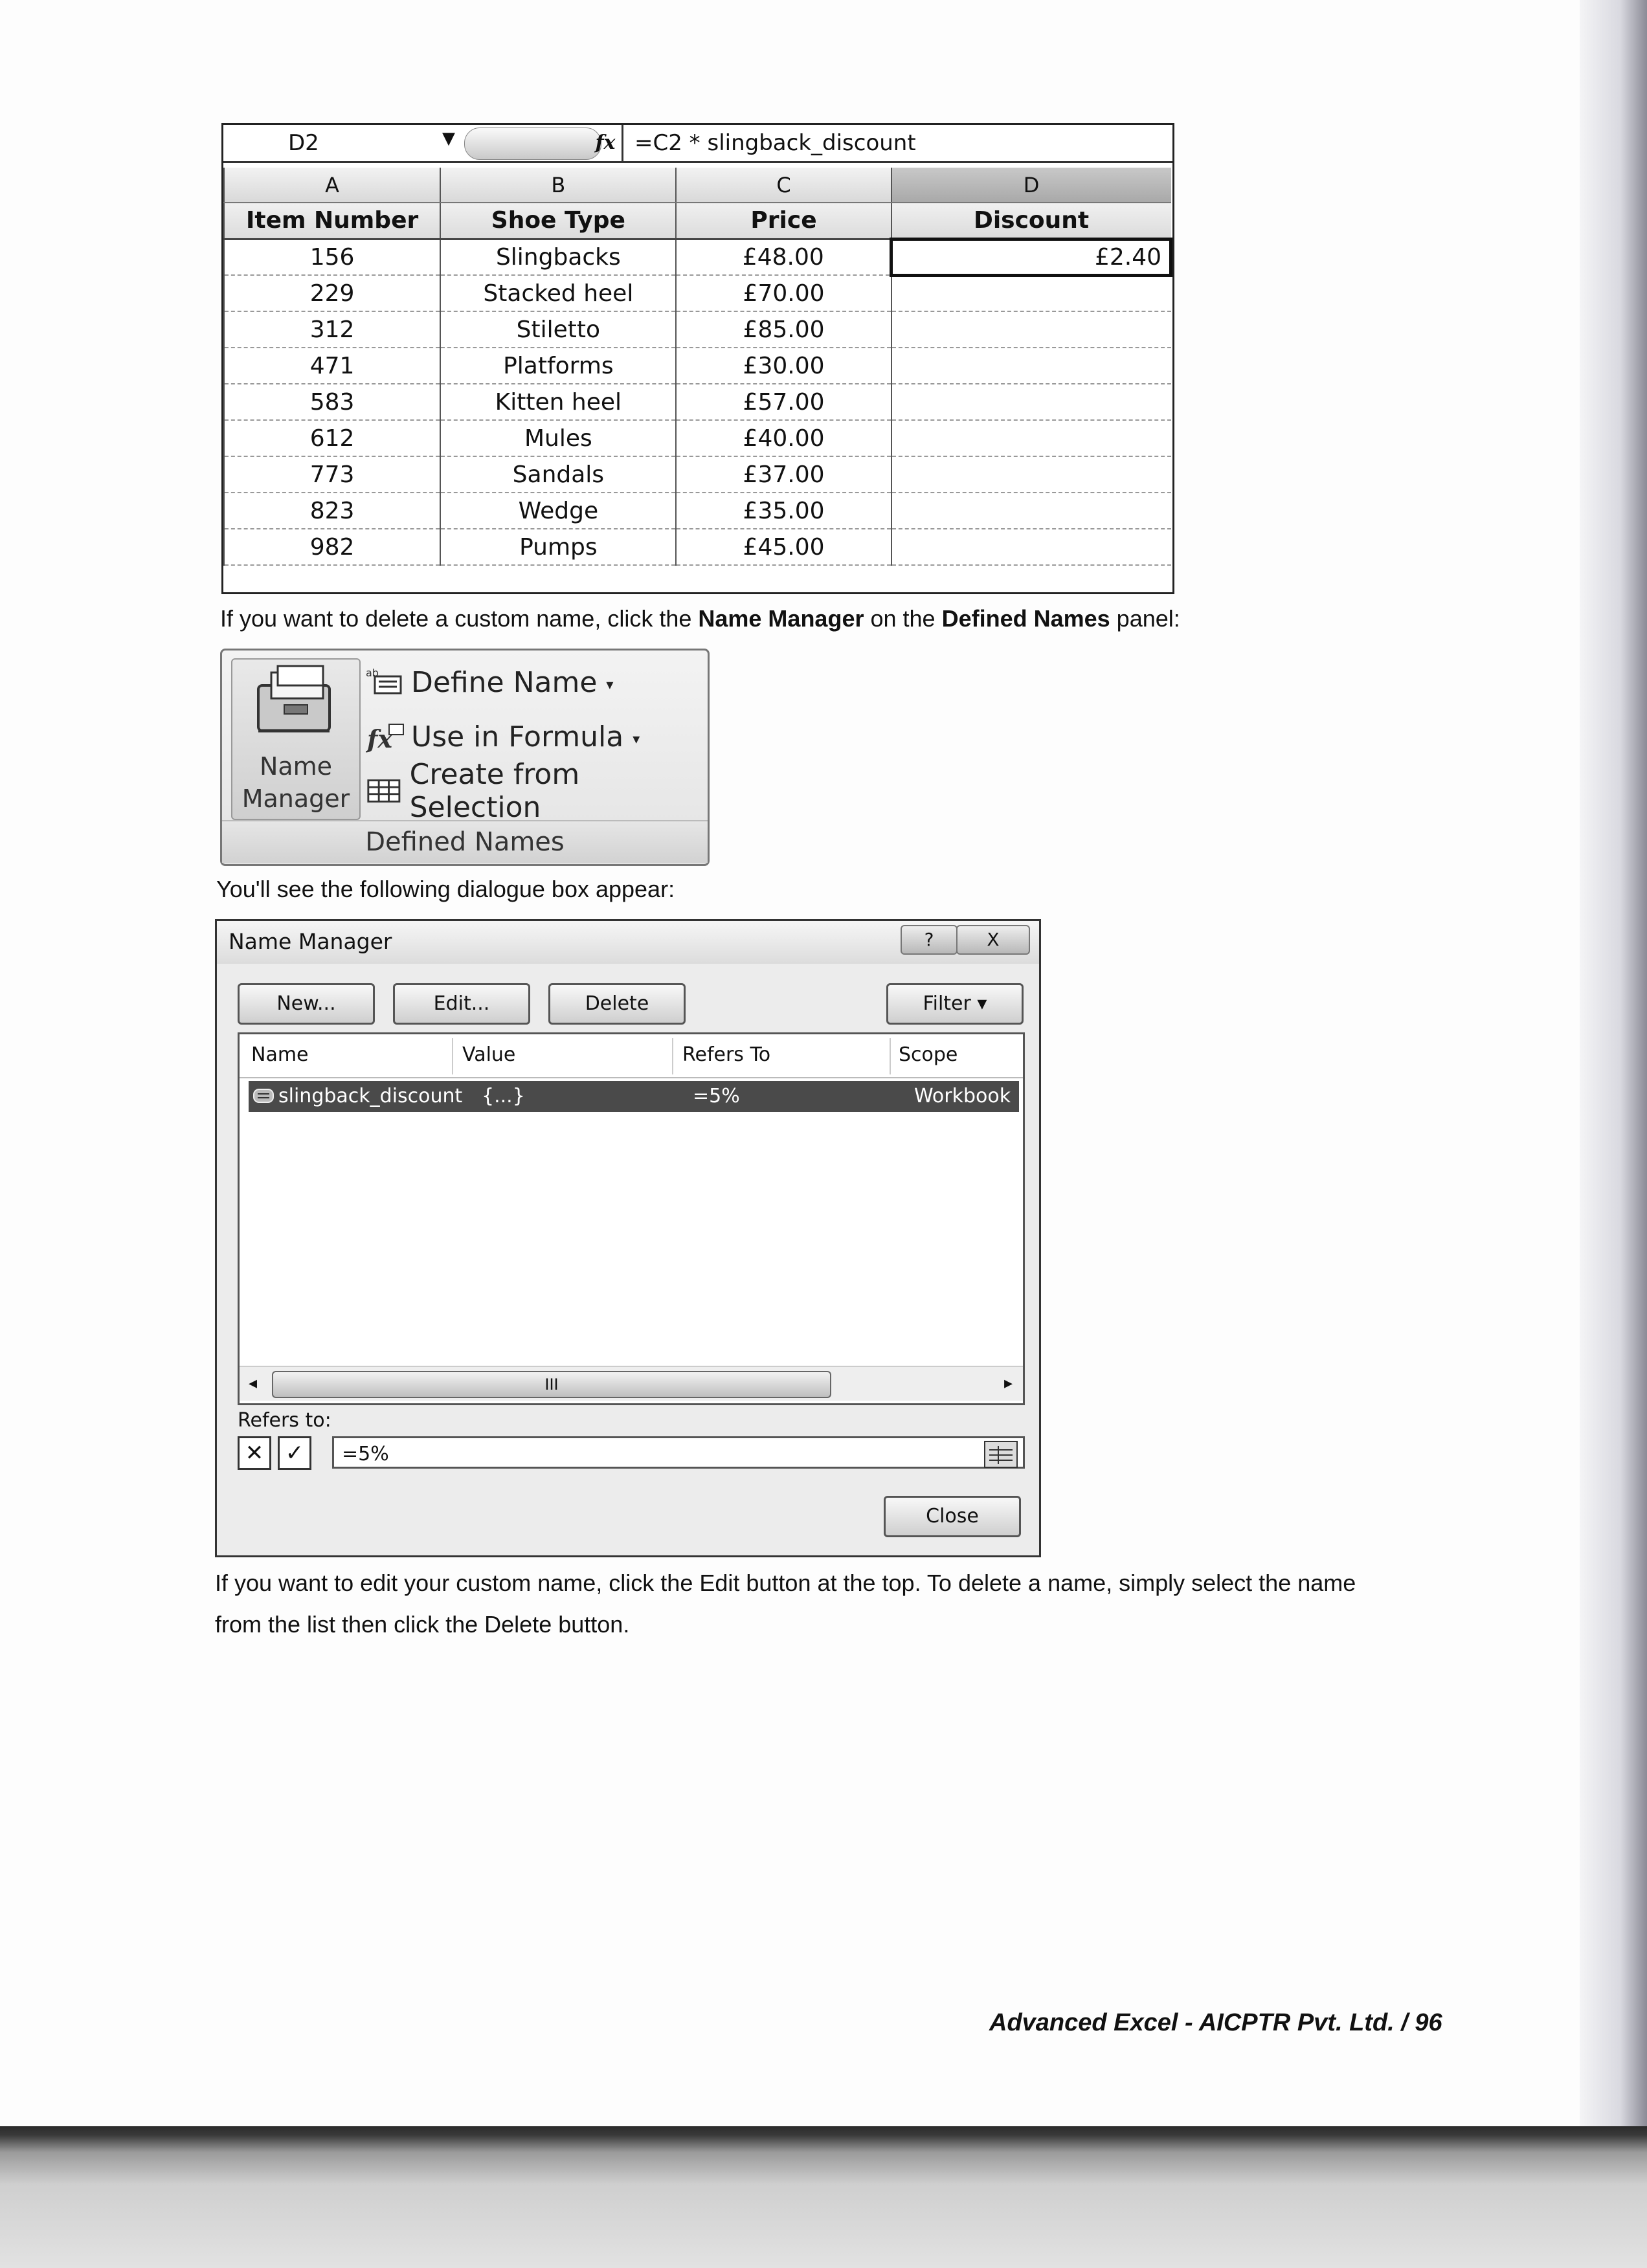 This screenshot has height=2268, width=1647. What do you see at coordinates (678, 1452) in the screenshot?
I see `refers-to-input: =5%` at bounding box center [678, 1452].